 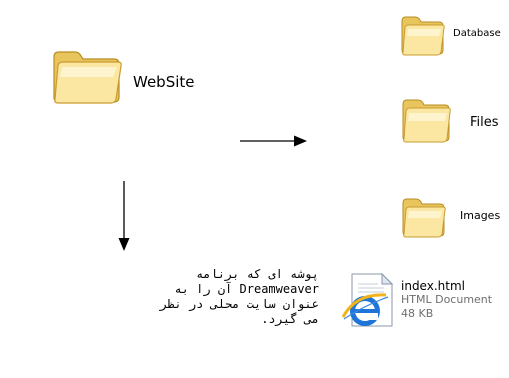 What do you see at coordinates (290, 319) in the screenshot?
I see `description-line-4: می گیرد.` at bounding box center [290, 319].